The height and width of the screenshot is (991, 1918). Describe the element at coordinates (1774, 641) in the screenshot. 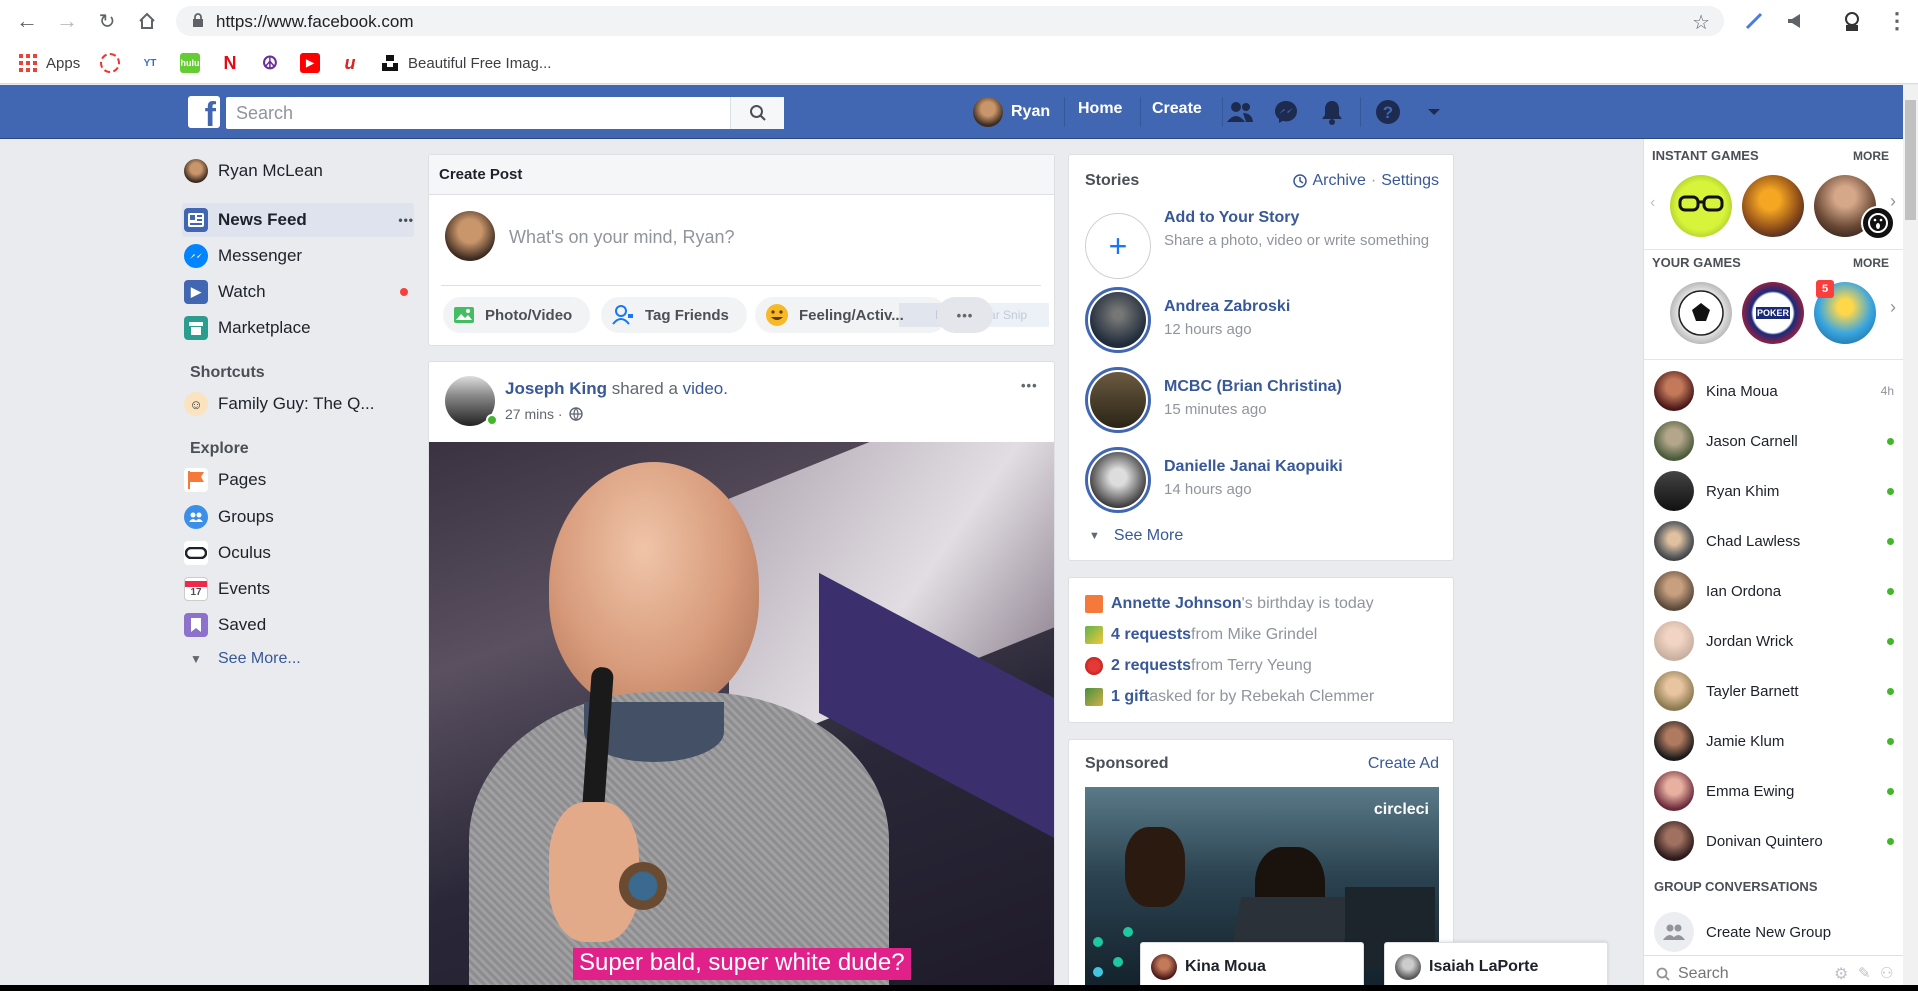

I see `contact-item: Jordan Wrick` at that location.